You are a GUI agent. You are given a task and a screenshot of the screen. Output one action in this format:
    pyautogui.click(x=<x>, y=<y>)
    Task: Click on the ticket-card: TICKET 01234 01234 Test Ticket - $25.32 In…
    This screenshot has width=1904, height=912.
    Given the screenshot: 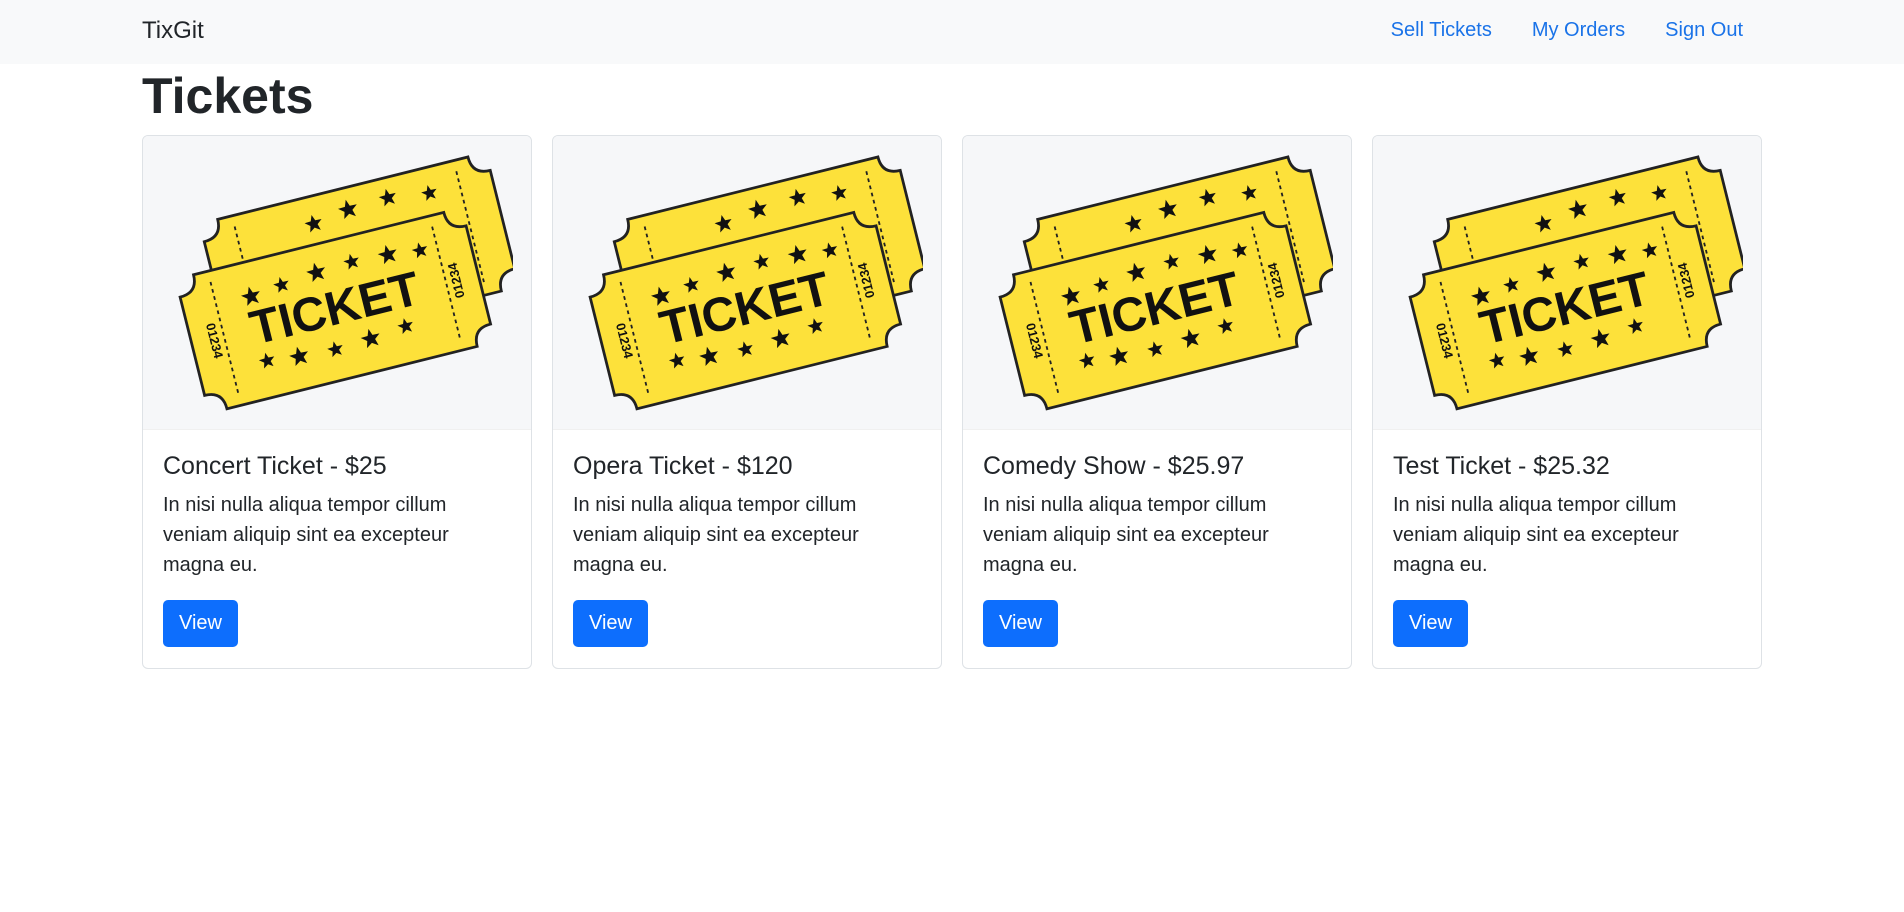 What is the action you would take?
    pyautogui.click(x=1567, y=402)
    